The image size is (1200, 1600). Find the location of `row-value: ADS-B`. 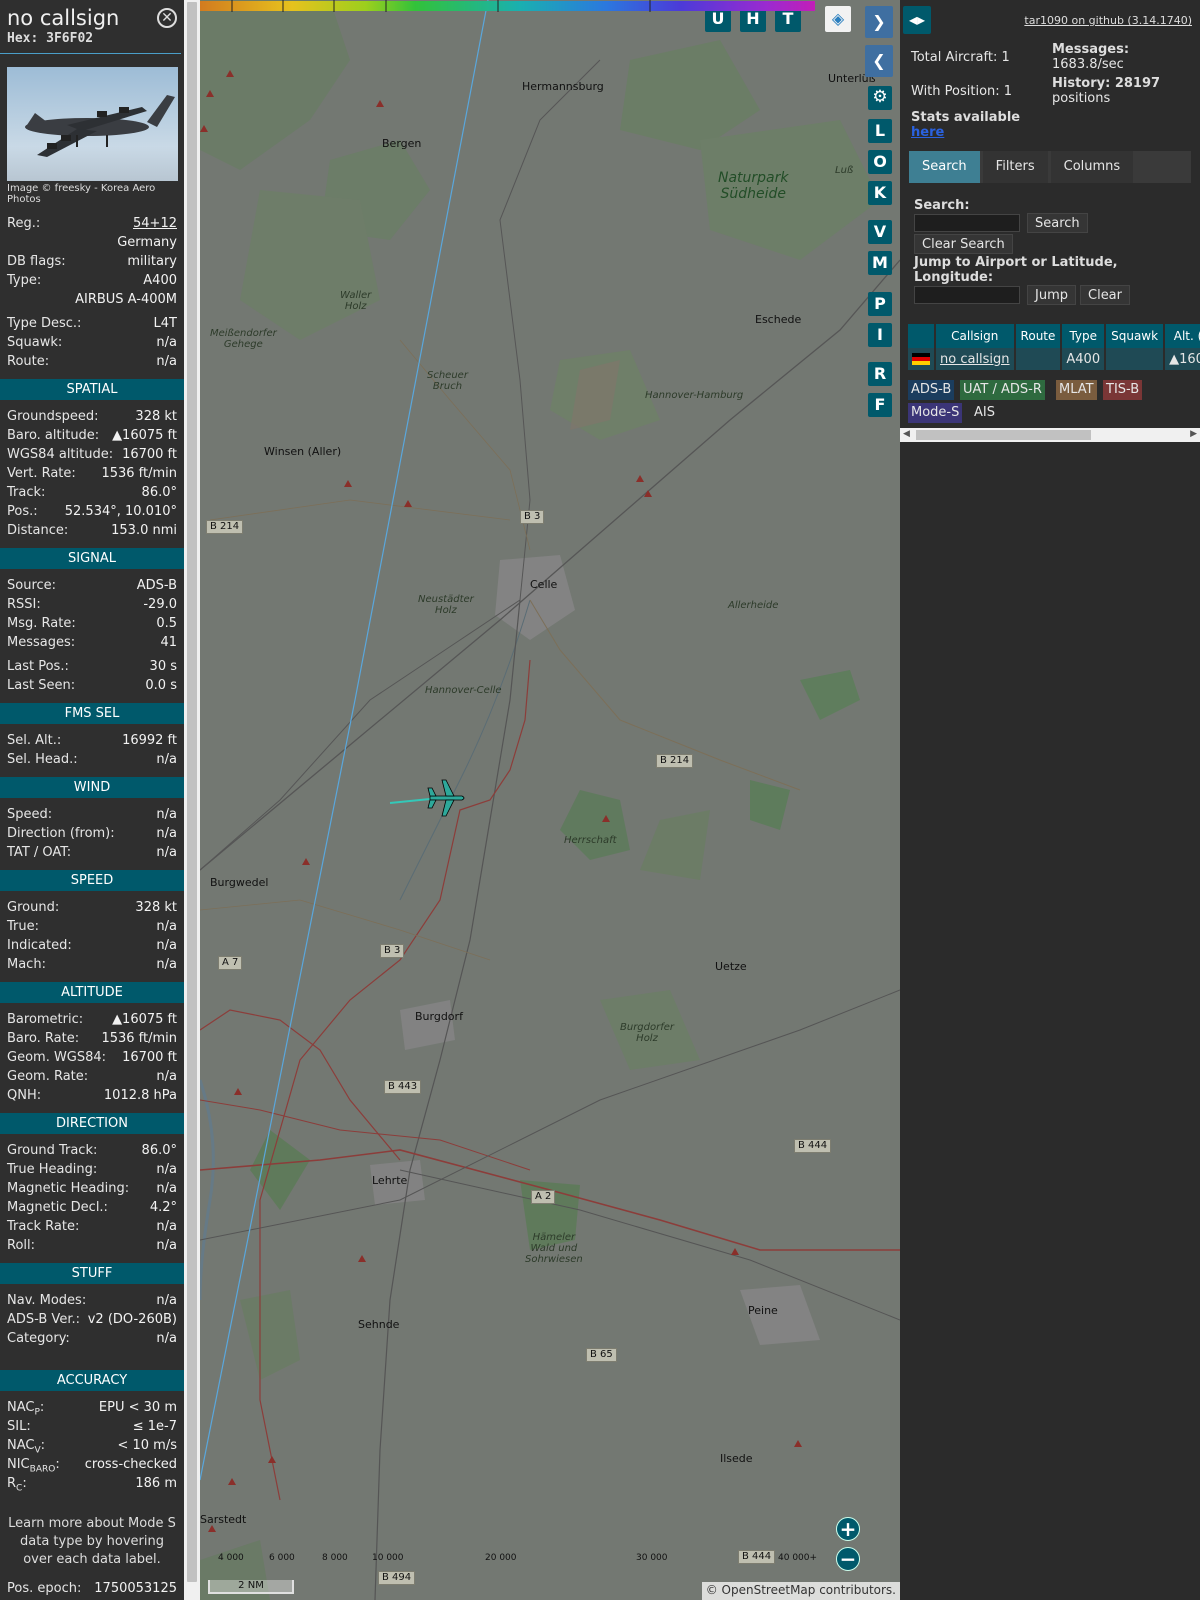

row-value: ADS-B is located at coordinates (156, 585).